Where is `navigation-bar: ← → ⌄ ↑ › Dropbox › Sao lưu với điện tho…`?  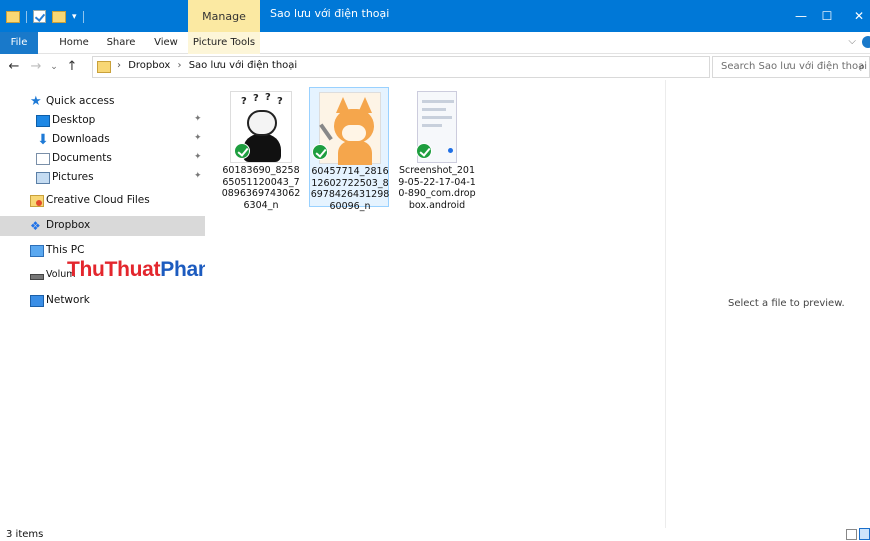 navigation-bar: ← → ⌄ ↑ › Dropbox › Sao lưu với điện tho… is located at coordinates (435, 67).